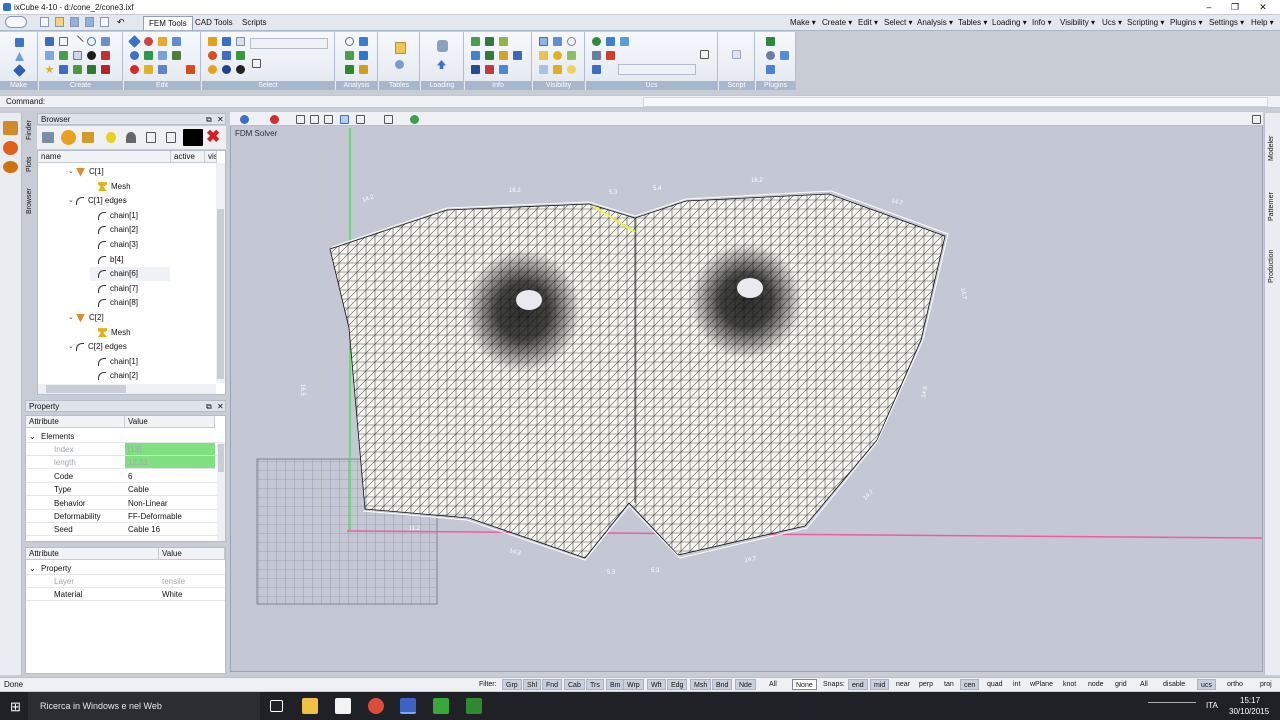  What do you see at coordinates (512, 684) in the screenshot?
I see `filter-button: Grp` at bounding box center [512, 684].